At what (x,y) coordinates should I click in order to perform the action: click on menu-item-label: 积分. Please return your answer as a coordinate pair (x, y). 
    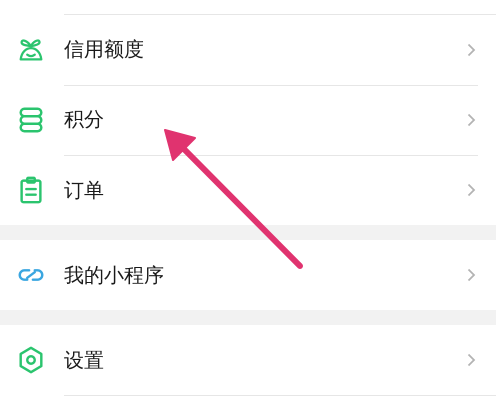
    Looking at the image, I should click on (265, 119).